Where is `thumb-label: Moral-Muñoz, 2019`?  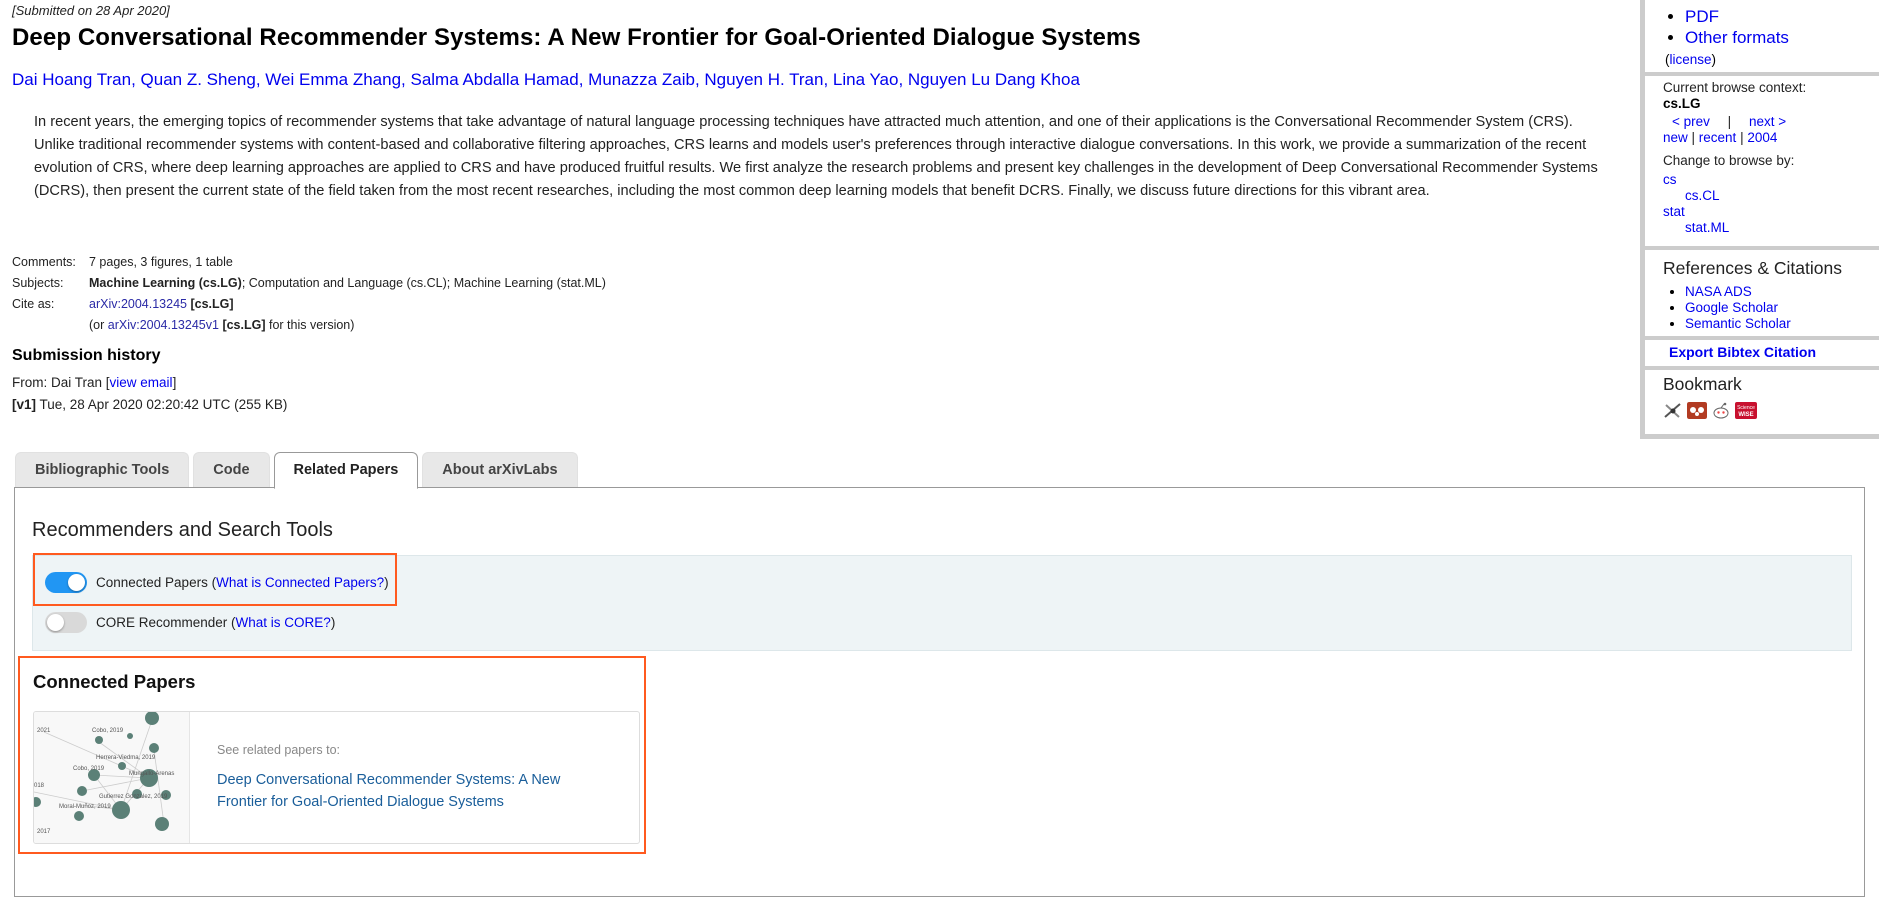 thumb-label: Moral-Muñoz, 2019 is located at coordinates (85, 807).